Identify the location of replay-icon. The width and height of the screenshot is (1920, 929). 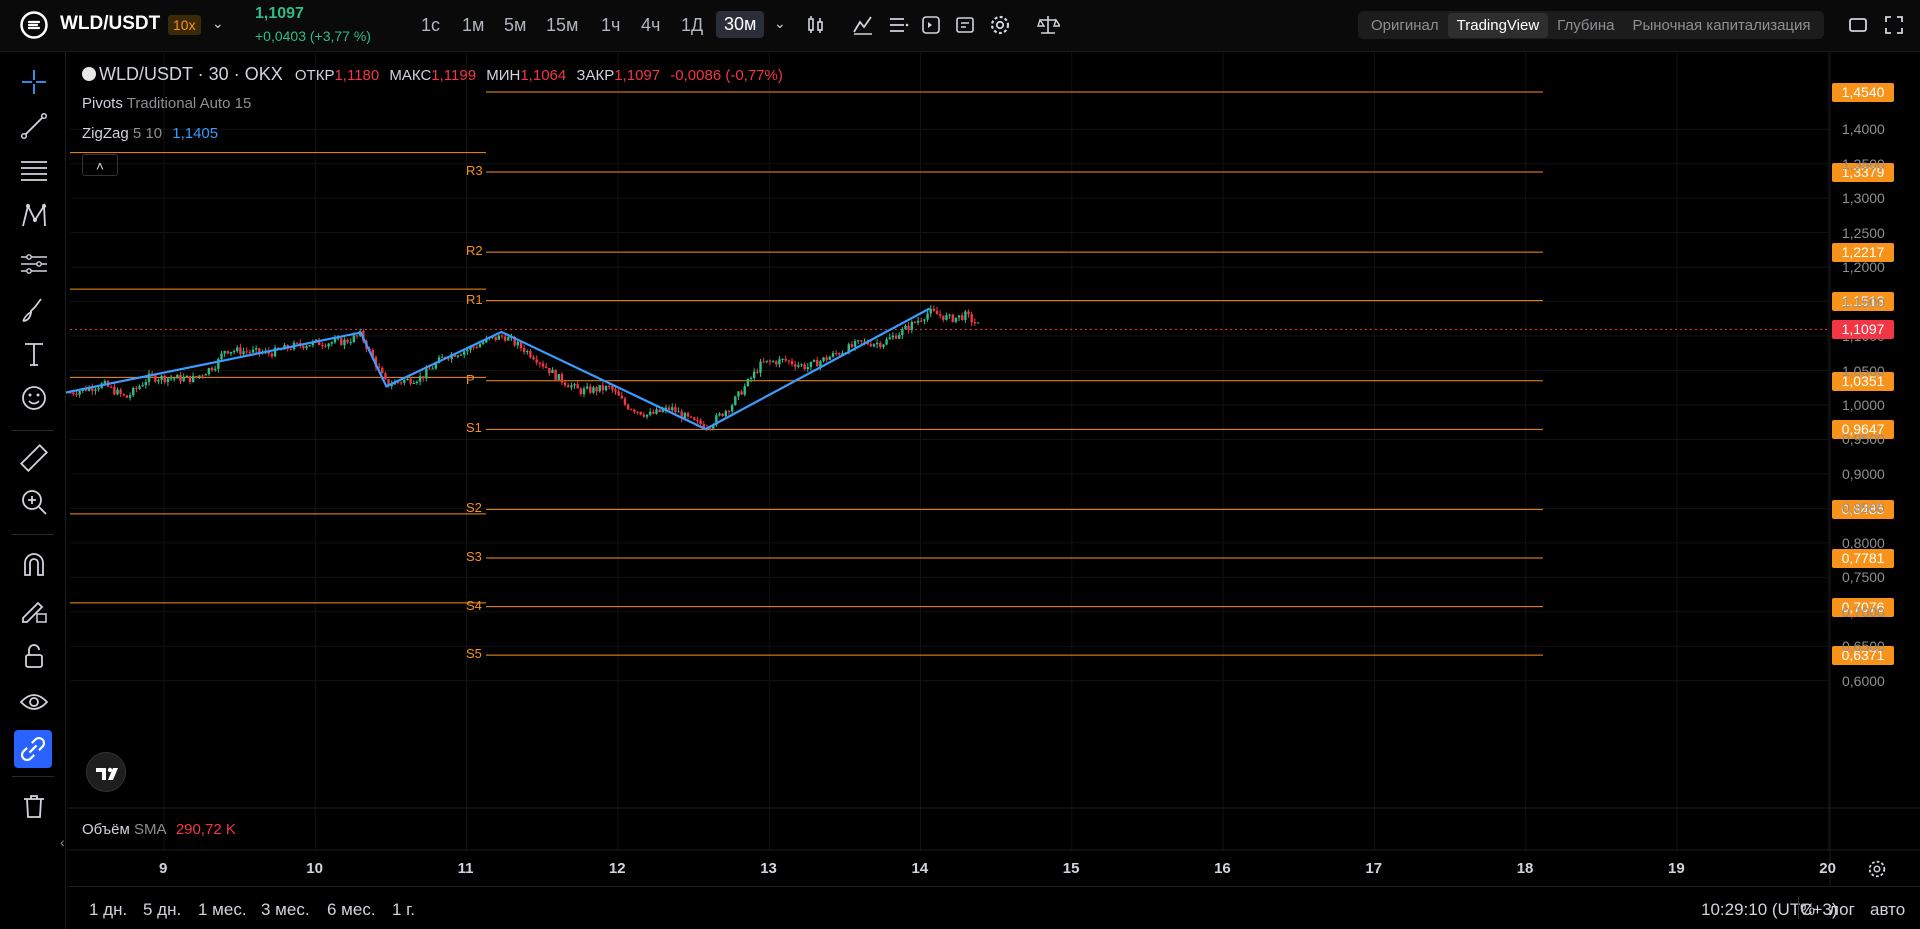
(931, 25).